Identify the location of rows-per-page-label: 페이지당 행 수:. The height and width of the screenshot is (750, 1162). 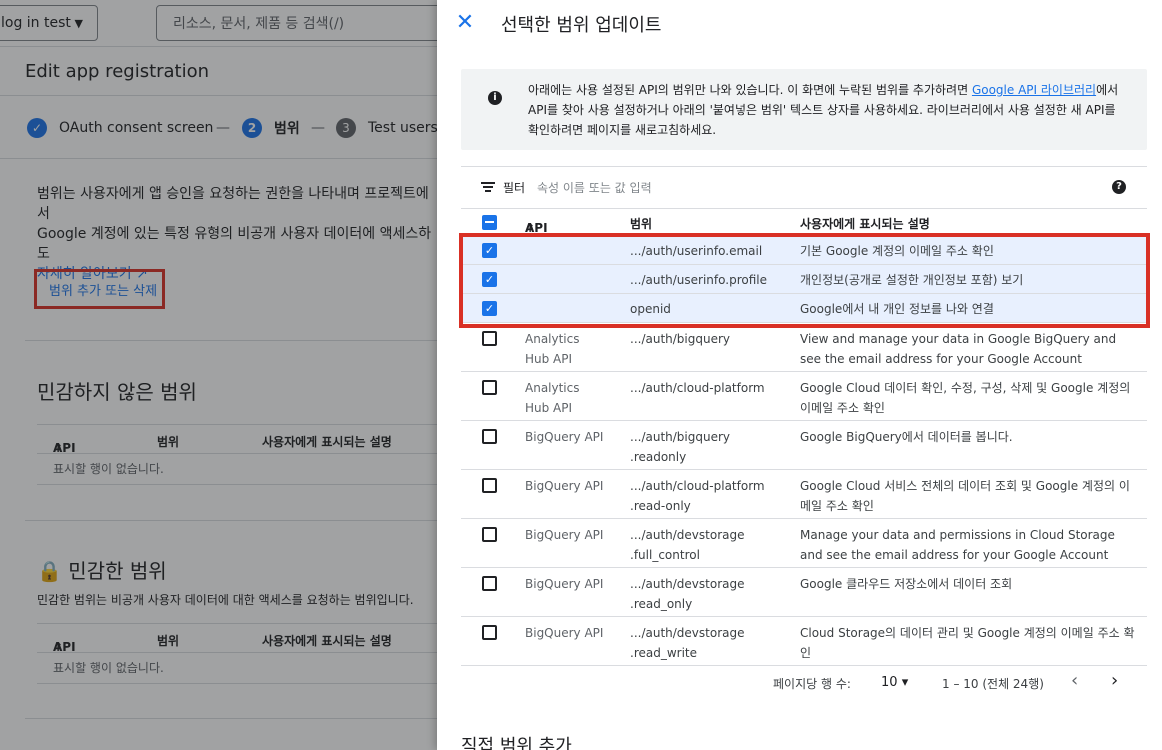
(812, 684).